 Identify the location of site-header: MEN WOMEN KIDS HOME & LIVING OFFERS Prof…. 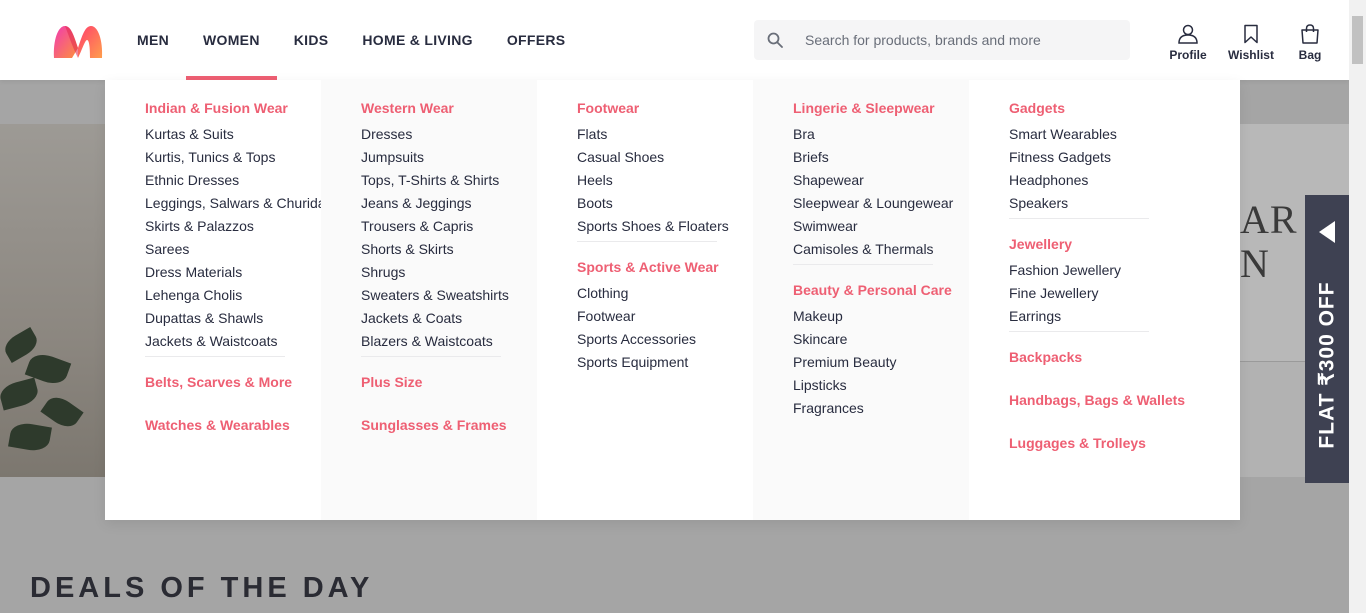
(674, 40).